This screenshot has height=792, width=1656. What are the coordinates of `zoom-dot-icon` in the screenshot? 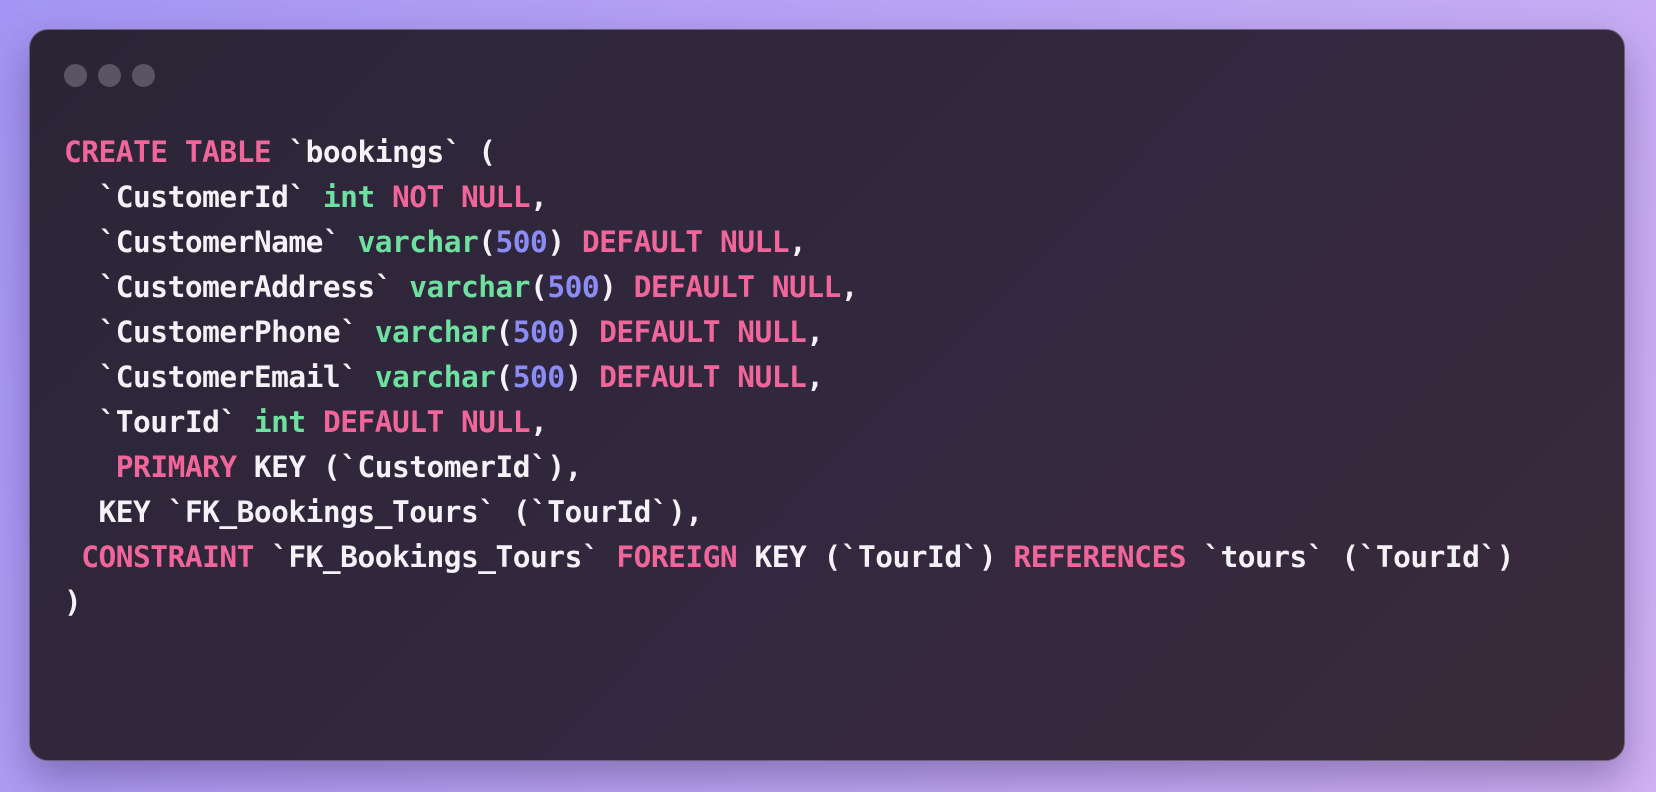 It's located at (143, 75).